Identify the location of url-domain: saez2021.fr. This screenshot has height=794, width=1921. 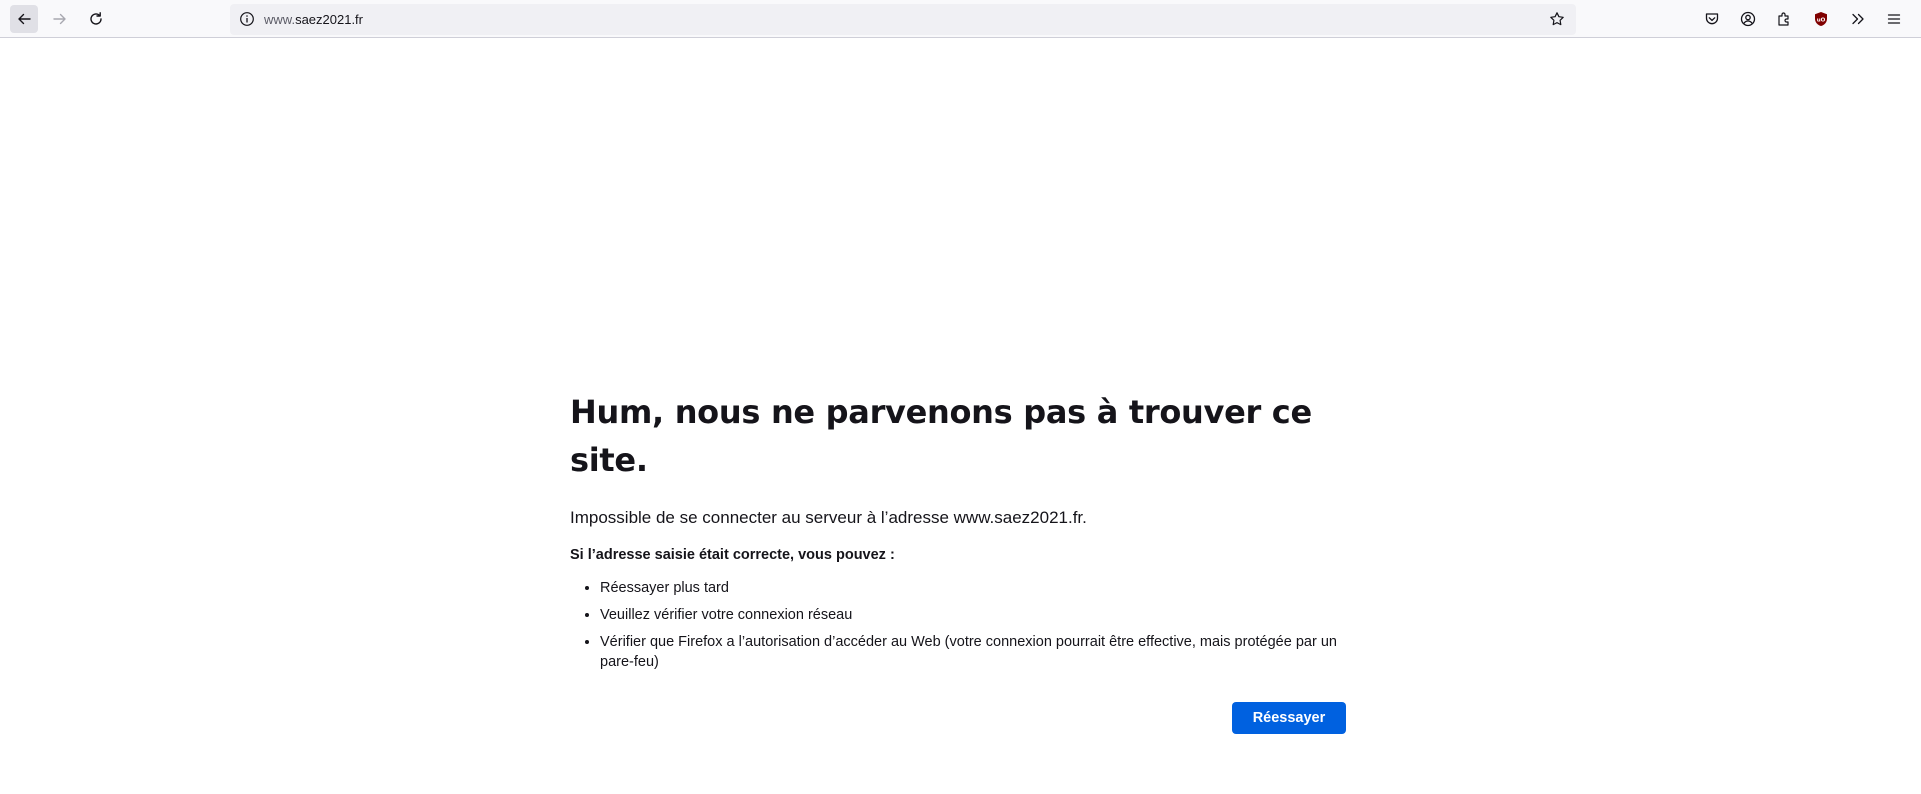
(329, 19).